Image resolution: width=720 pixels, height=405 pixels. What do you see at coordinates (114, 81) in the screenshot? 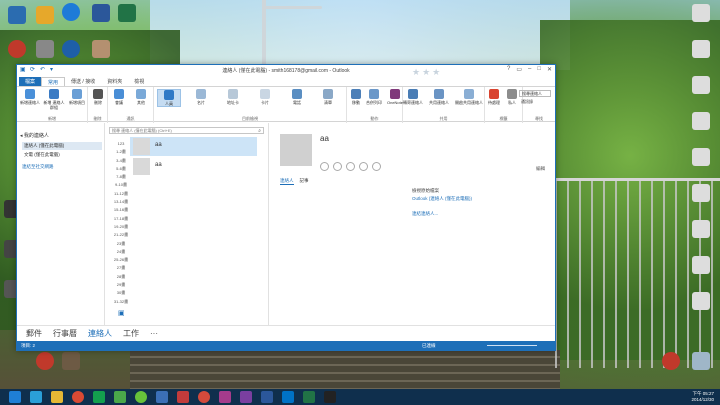
I see `tab-folder: 資料夾` at bounding box center [114, 81].